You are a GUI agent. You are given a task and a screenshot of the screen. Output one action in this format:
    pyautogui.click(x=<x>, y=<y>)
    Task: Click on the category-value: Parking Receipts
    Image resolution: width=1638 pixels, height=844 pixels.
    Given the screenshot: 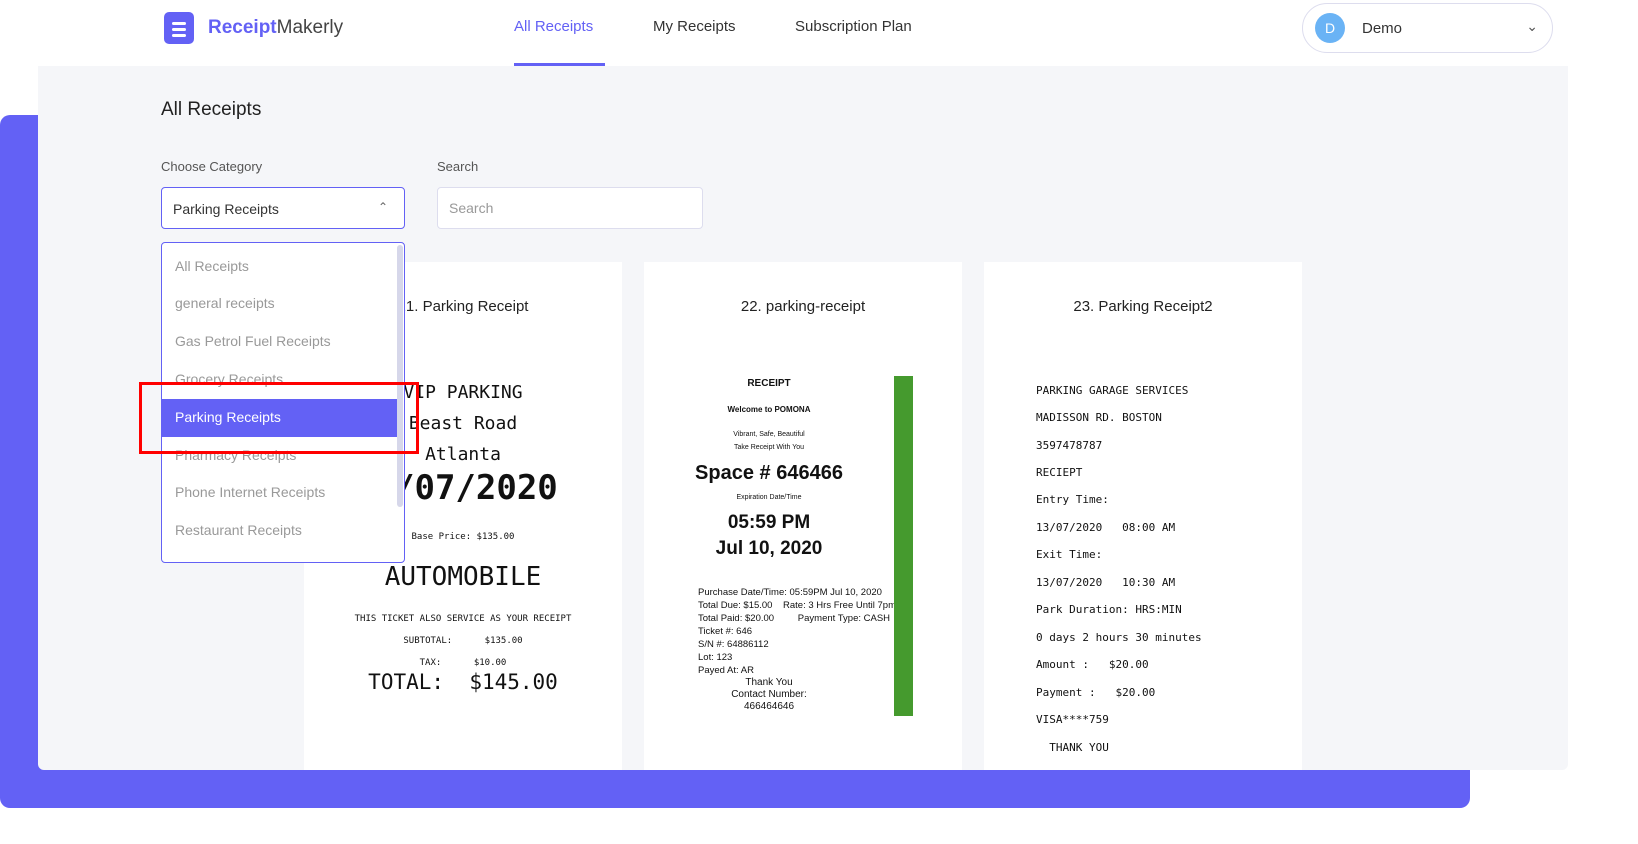 What is the action you would take?
    pyautogui.click(x=226, y=209)
    